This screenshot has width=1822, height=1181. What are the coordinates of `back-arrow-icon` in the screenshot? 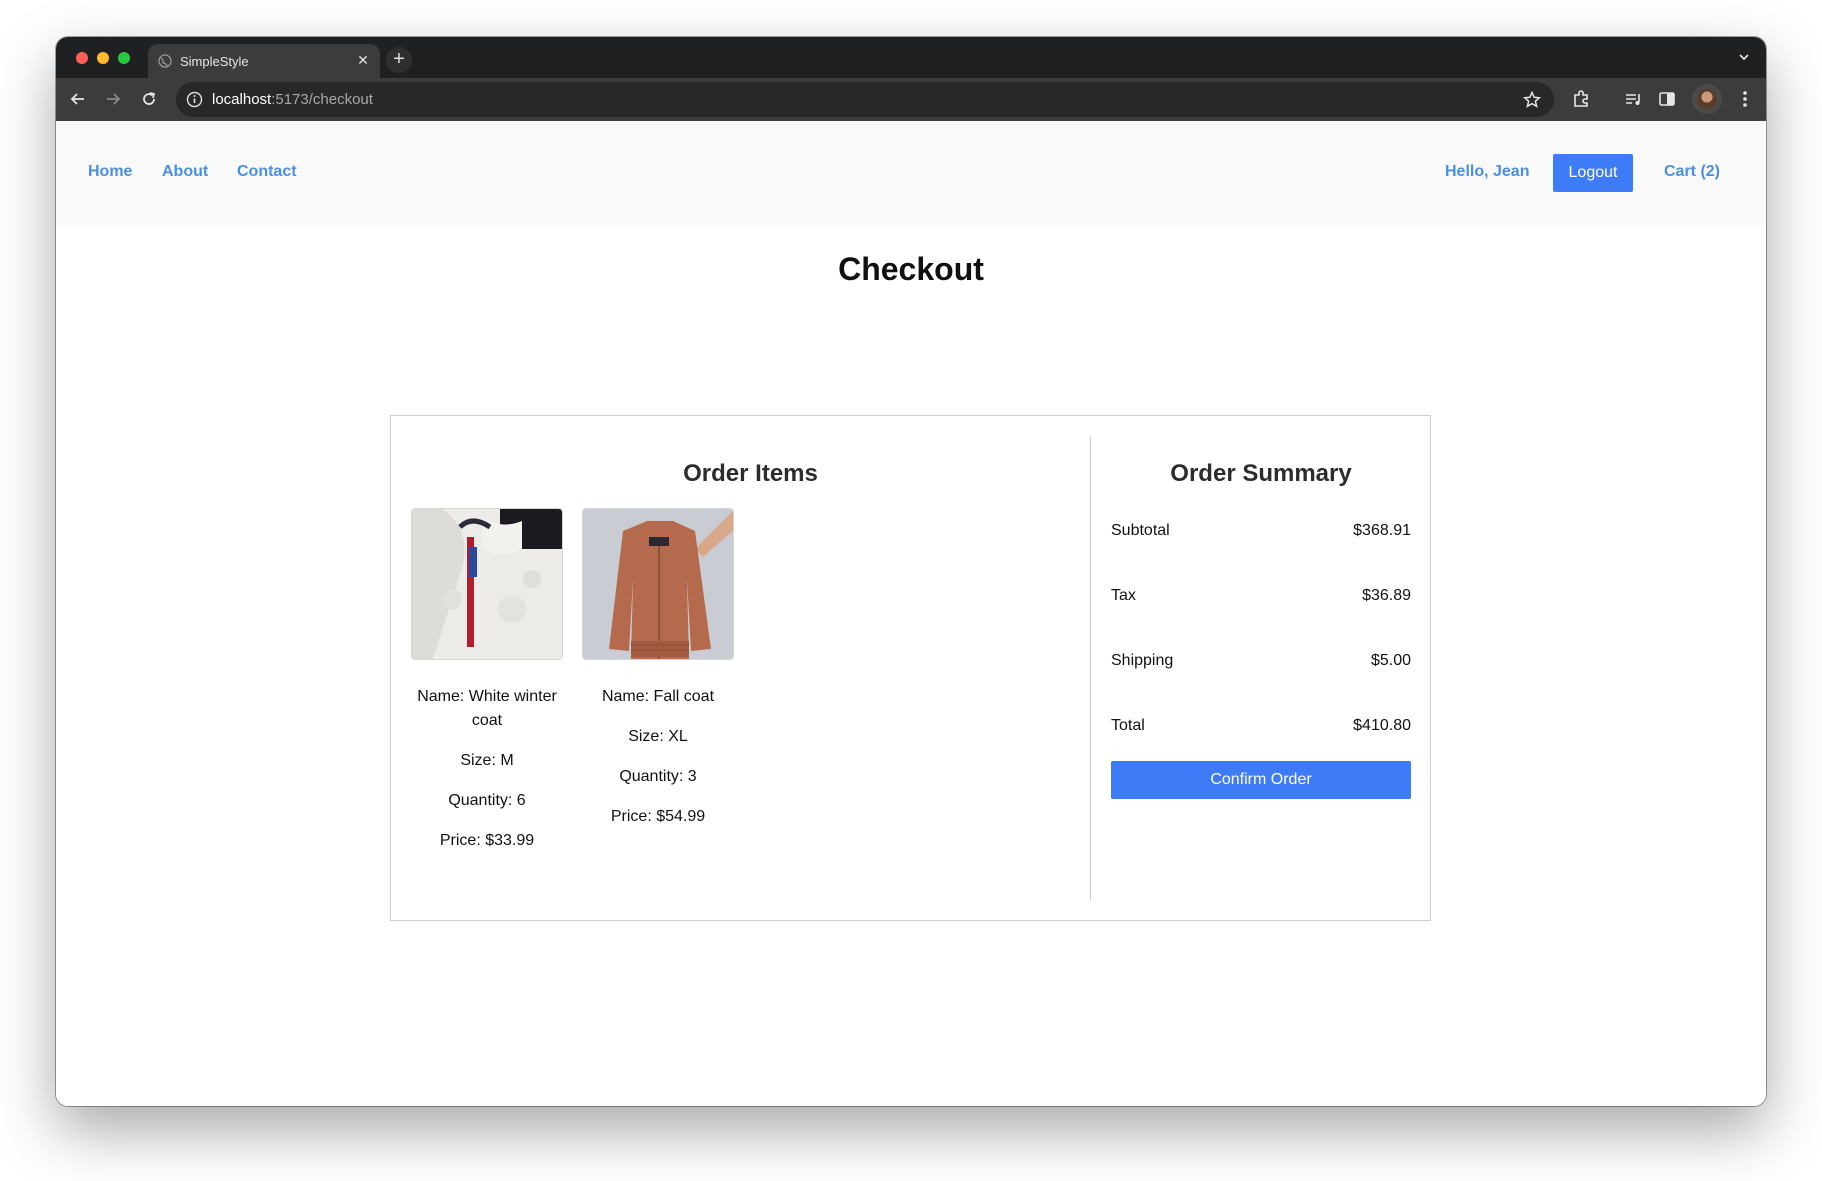 It's located at (78, 99).